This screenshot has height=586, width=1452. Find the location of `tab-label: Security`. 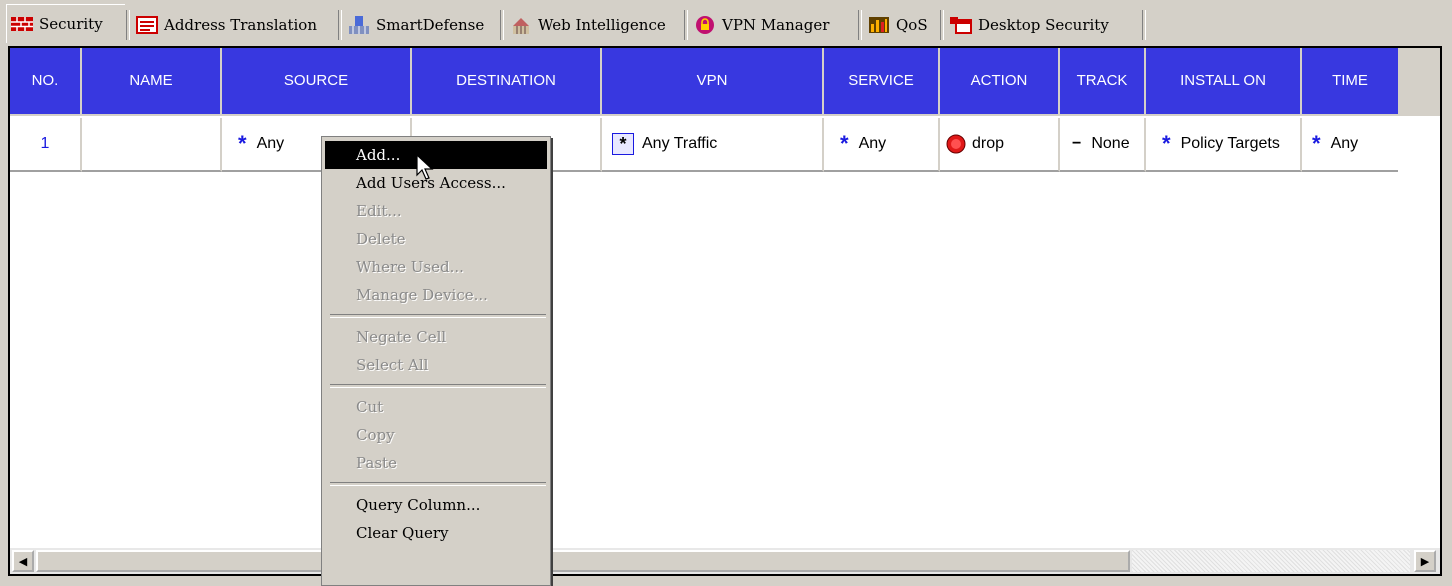

tab-label: Security is located at coordinates (71, 24).